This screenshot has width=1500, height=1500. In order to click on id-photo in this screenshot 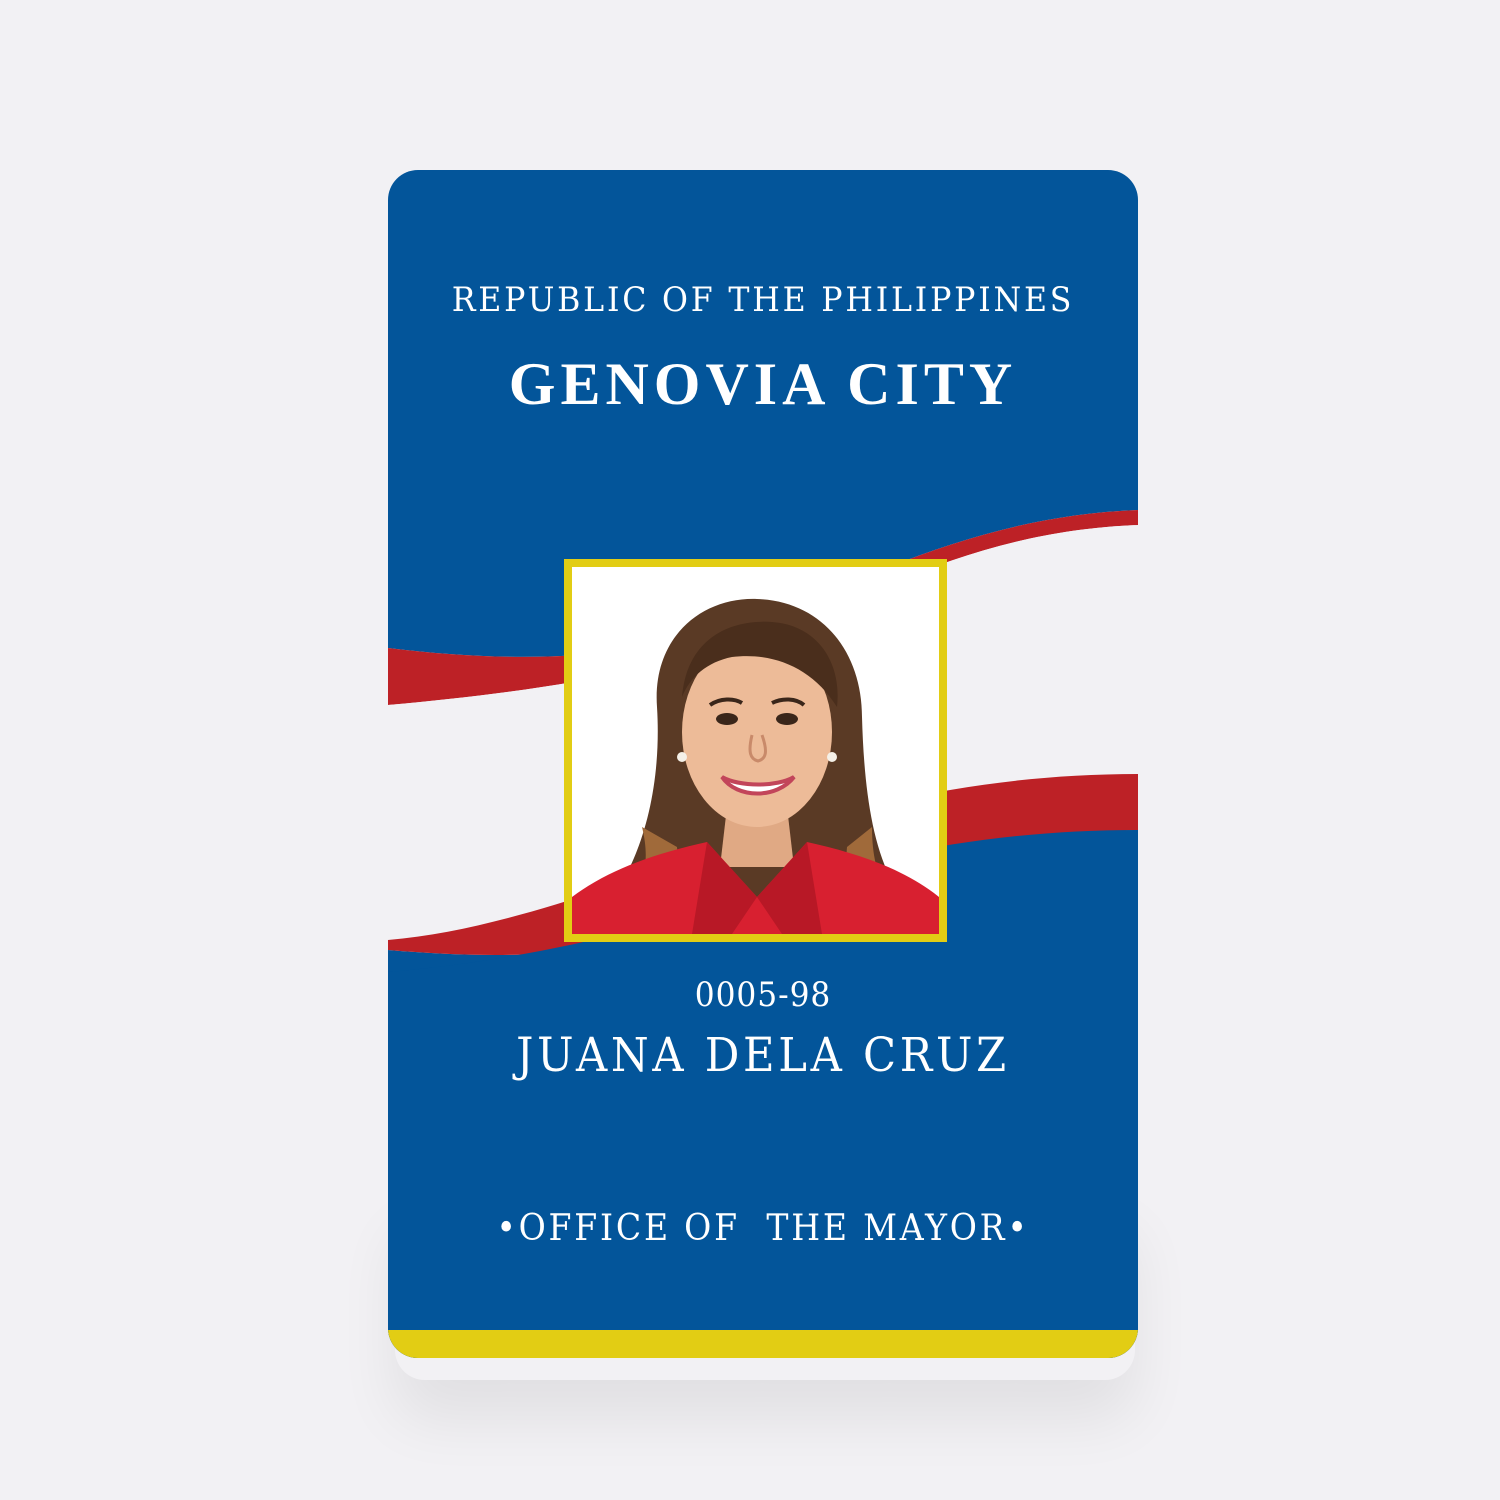, I will do `click(755, 750)`.